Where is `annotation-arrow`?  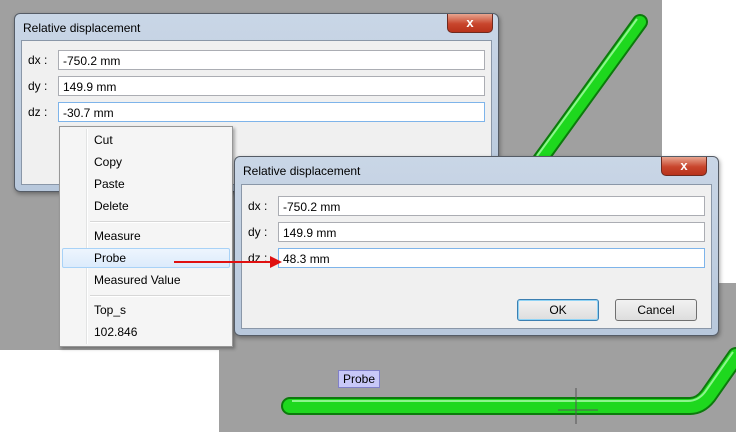
annotation-arrow is located at coordinates (228, 262).